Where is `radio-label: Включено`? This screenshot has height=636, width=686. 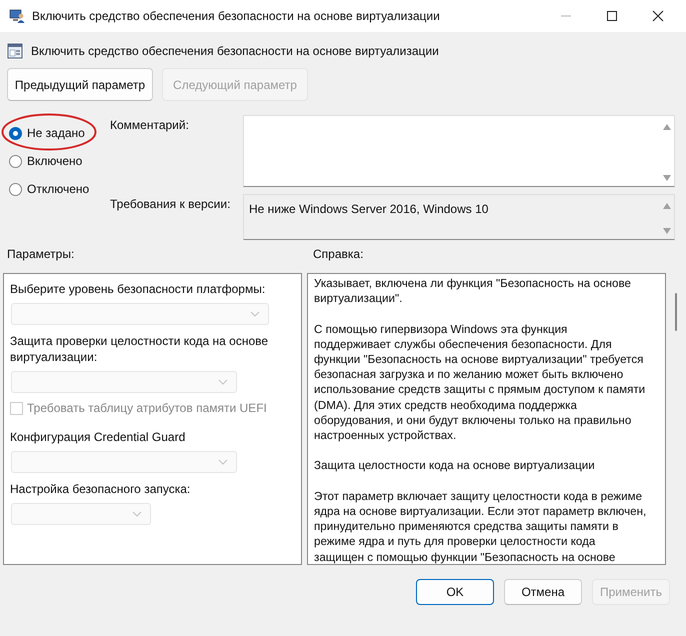
radio-label: Включено is located at coordinates (54, 161).